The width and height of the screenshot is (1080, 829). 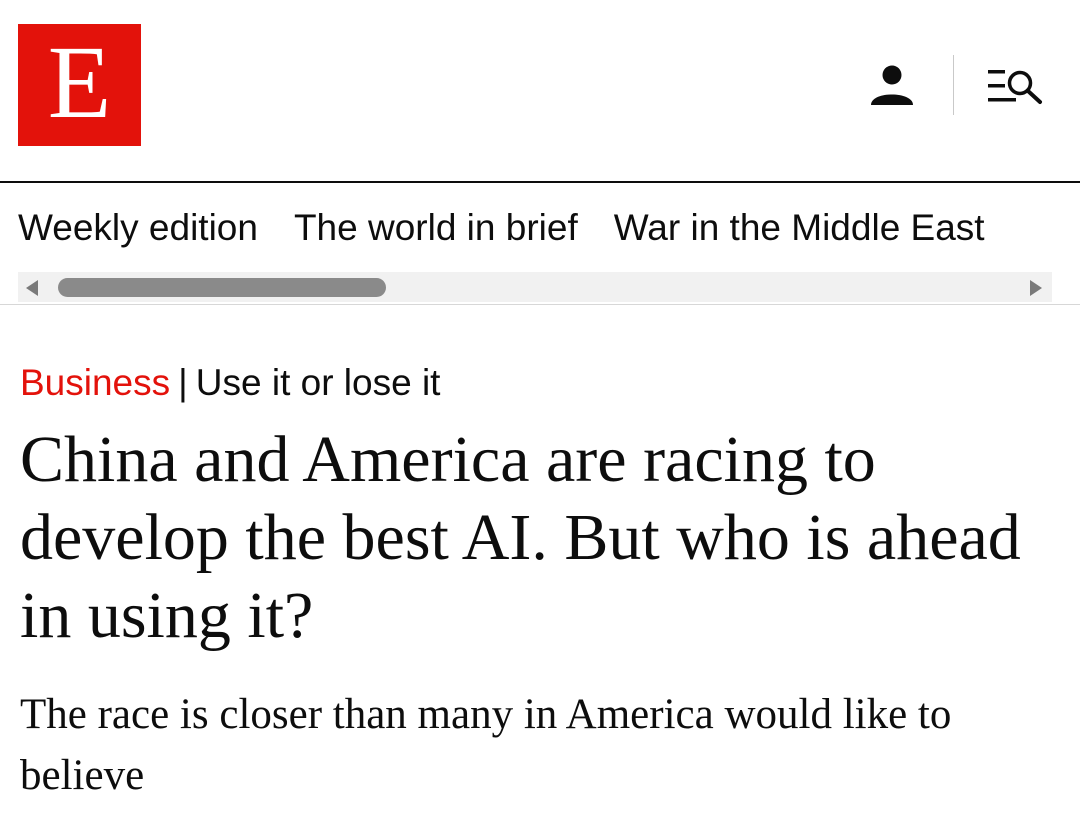 What do you see at coordinates (222, 287) in the screenshot?
I see `scroll-thumb` at bounding box center [222, 287].